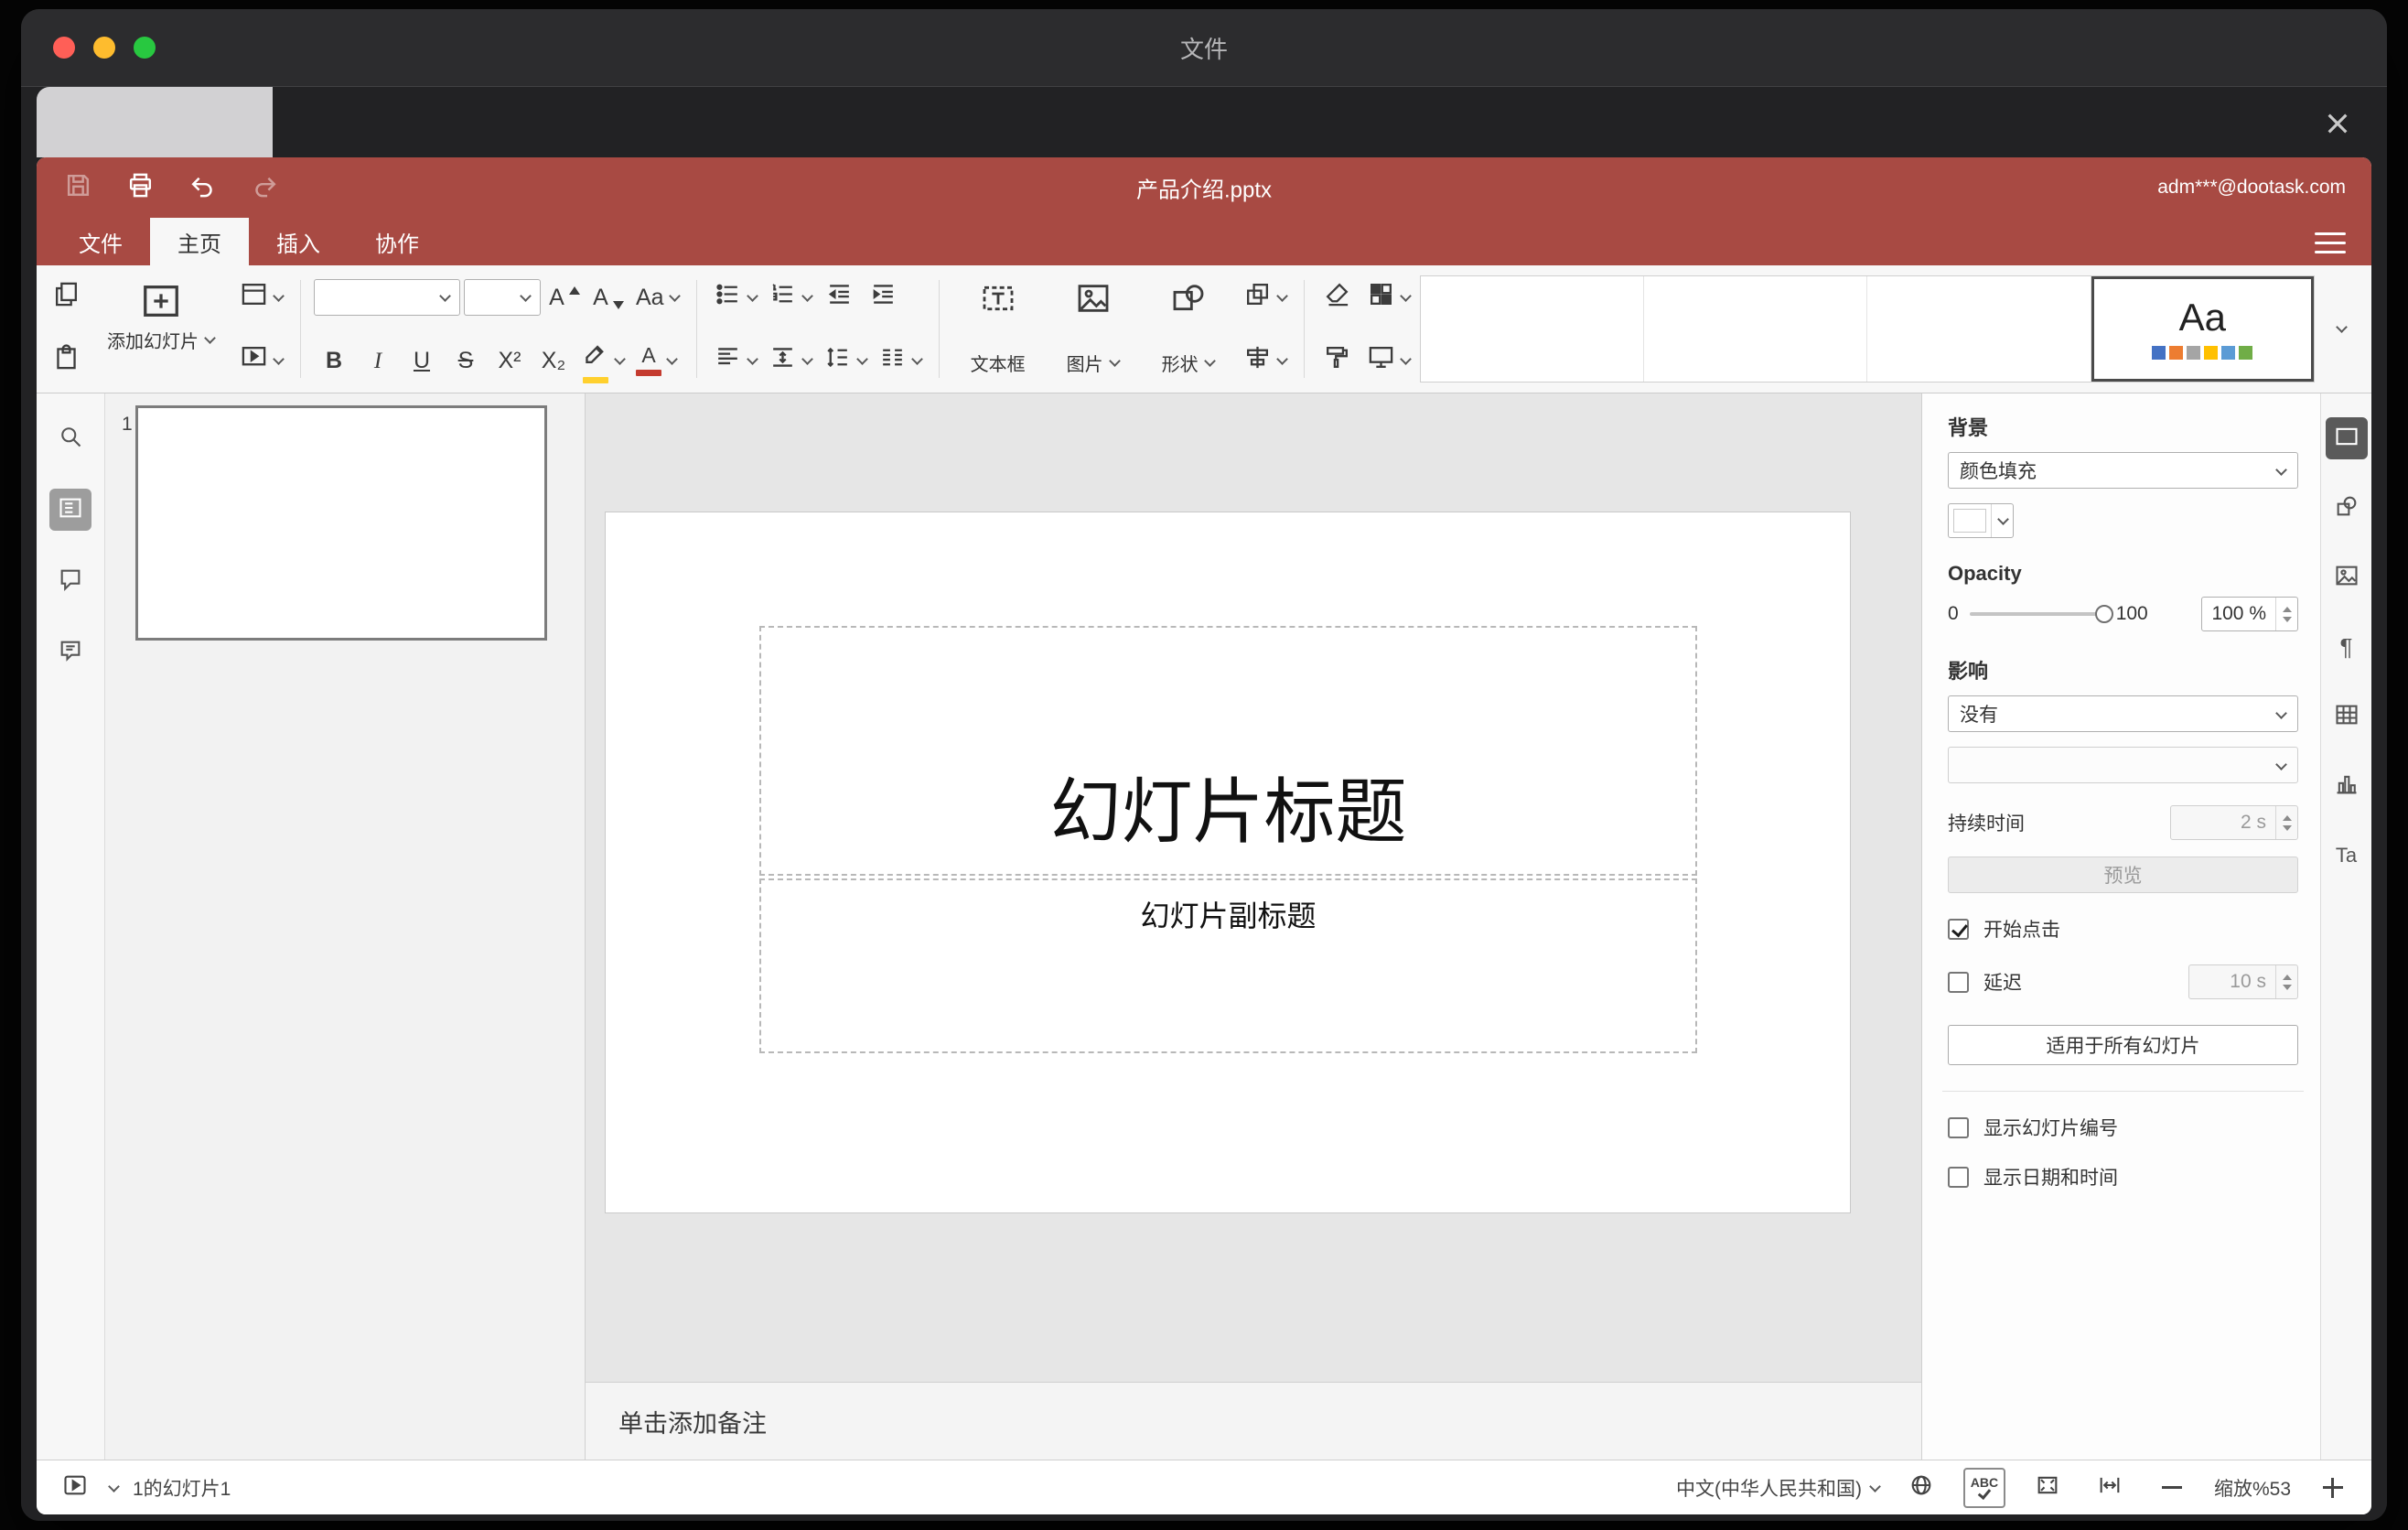 The height and width of the screenshot is (1530, 2408). What do you see at coordinates (140, 187) in the screenshot?
I see `print-button` at bounding box center [140, 187].